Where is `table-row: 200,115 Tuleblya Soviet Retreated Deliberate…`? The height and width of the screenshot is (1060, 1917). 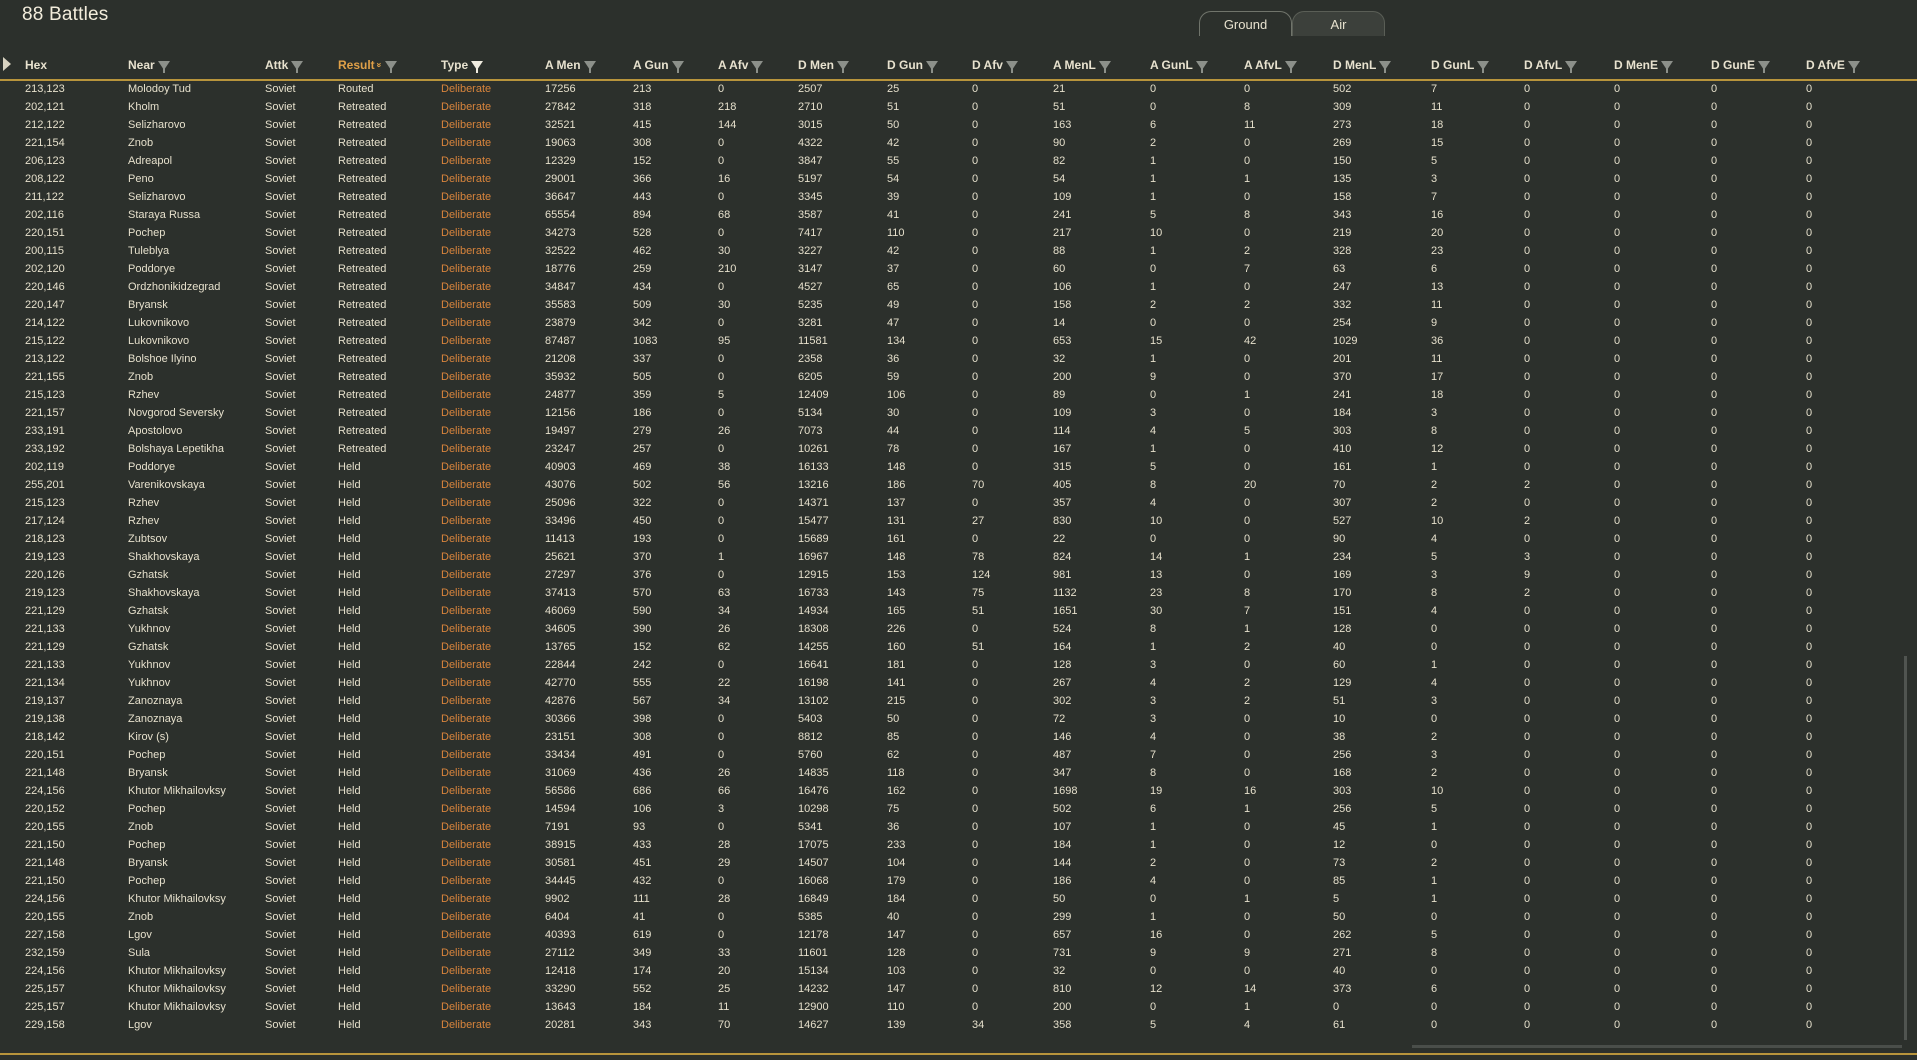
table-row: 200,115 Tuleblya Soviet Retreated Deliberate… is located at coordinates (958, 252).